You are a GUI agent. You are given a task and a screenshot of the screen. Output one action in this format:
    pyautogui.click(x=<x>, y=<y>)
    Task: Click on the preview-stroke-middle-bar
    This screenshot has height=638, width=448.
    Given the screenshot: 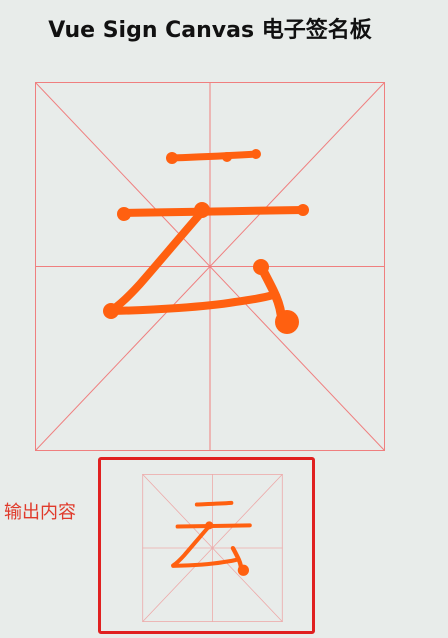 What is the action you would take?
    pyautogui.click(x=213, y=526)
    